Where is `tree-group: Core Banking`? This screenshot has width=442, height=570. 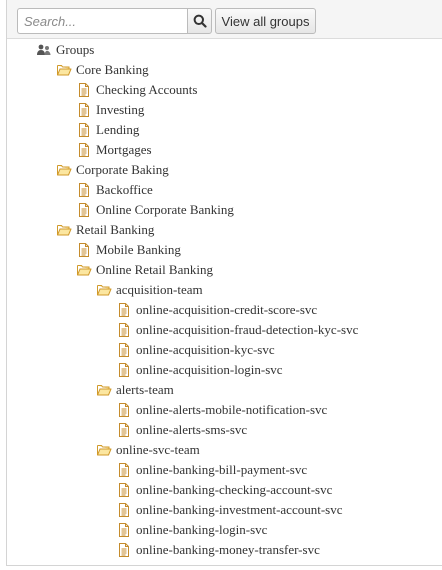
tree-group: Core Banking is located at coordinates (102, 70).